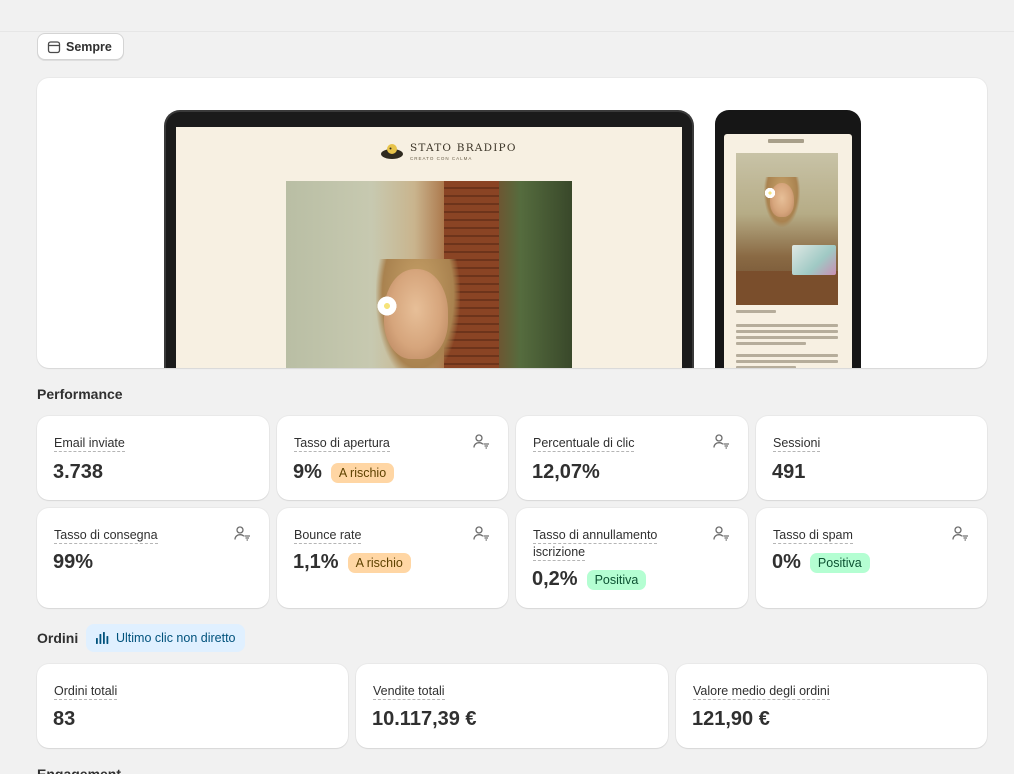 The image size is (1014, 774). Describe the element at coordinates (566, 472) in the screenshot. I see `metric-value: 12,07%` at that location.